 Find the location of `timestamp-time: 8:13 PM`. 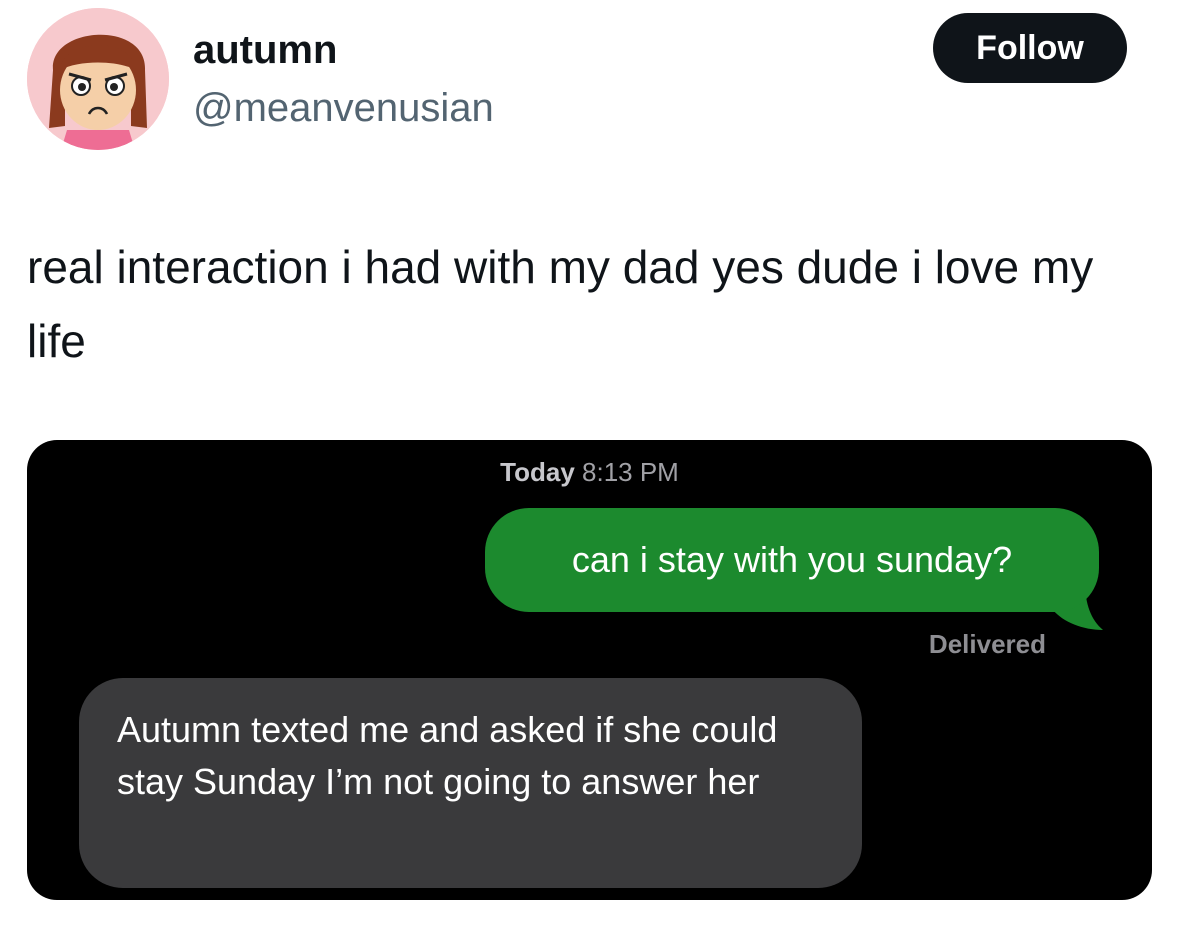

timestamp-time: 8:13 PM is located at coordinates (630, 472).